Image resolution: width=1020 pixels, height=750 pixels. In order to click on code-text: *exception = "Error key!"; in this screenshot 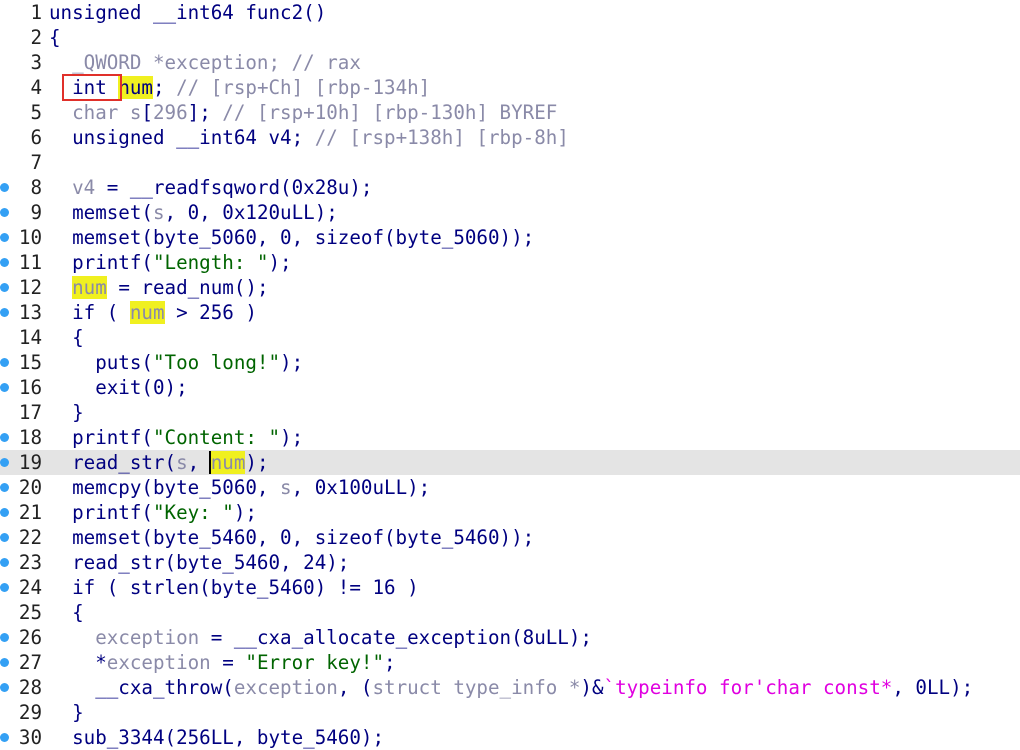, I will do `click(222, 662)`.